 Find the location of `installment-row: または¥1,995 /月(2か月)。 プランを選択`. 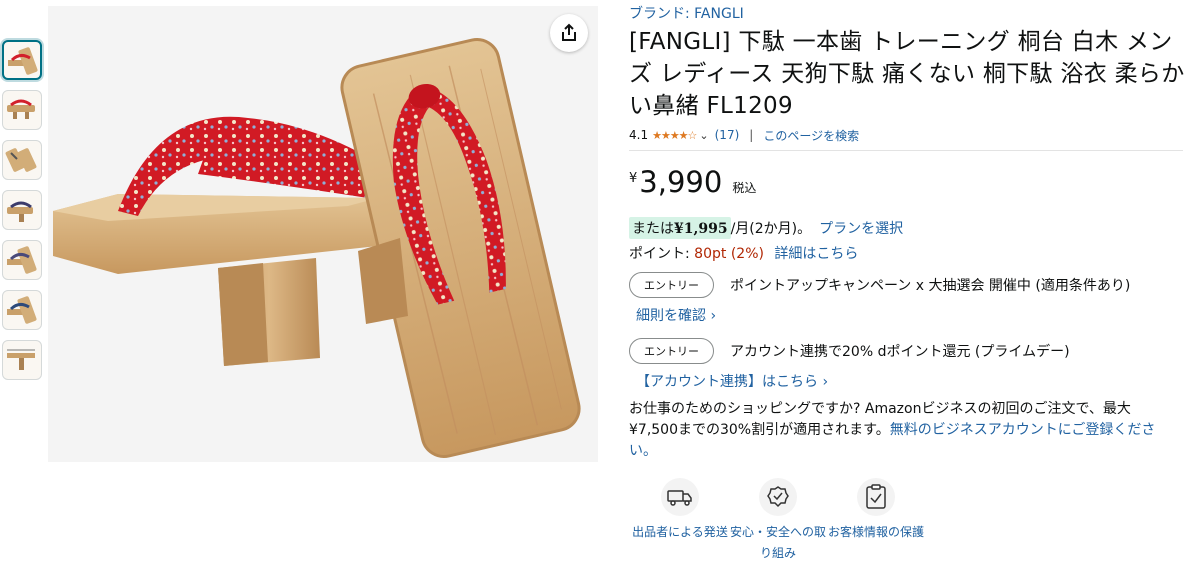

installment-row: または¥1,995 /月(2か月)。 プランを選択 is located at coordinates (909, 228).